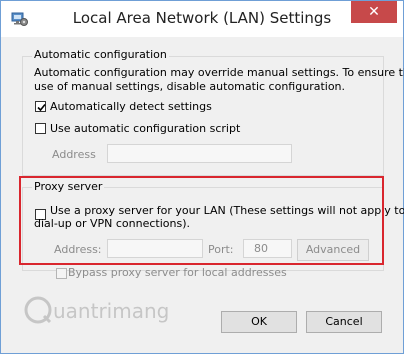 The width and height of the screenshot is (404, 354). What do you see at coordinates (111, 311) in the screenshot?
I see `watermark-text: uantrimang` at bounding box center [111, 311].